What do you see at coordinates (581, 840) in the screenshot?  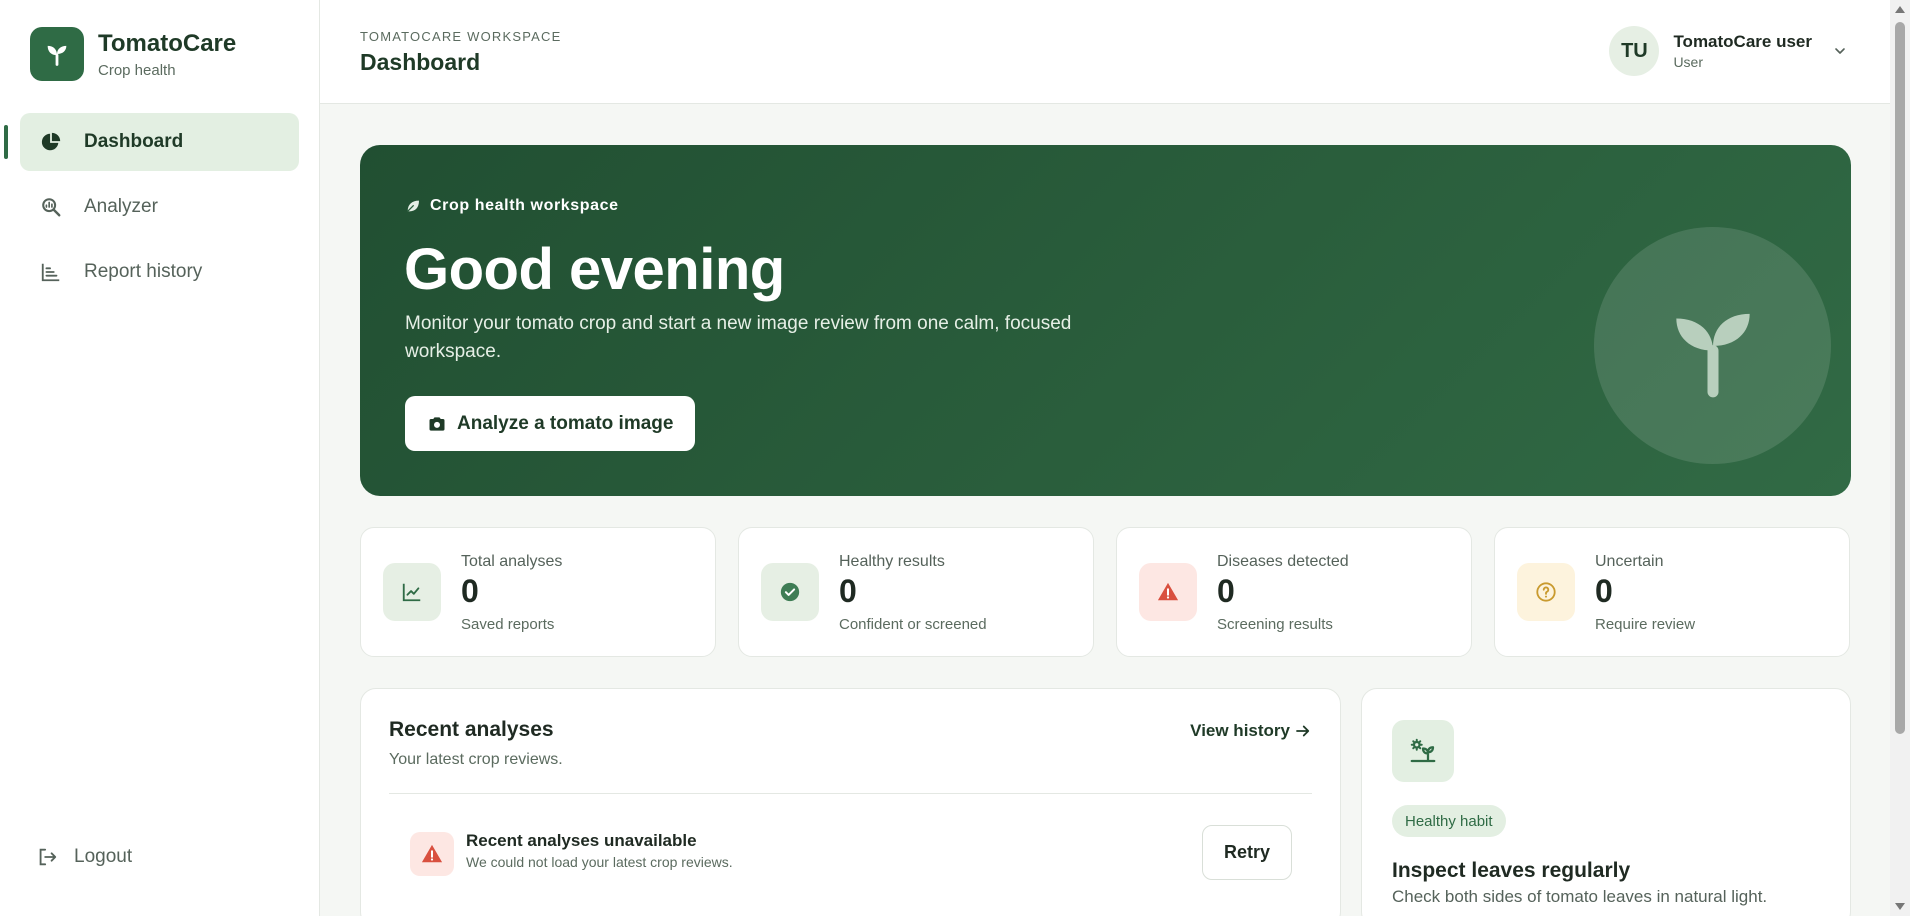 I see `error-title: Recent analyses unavailable` at bounding box center [581, 840].